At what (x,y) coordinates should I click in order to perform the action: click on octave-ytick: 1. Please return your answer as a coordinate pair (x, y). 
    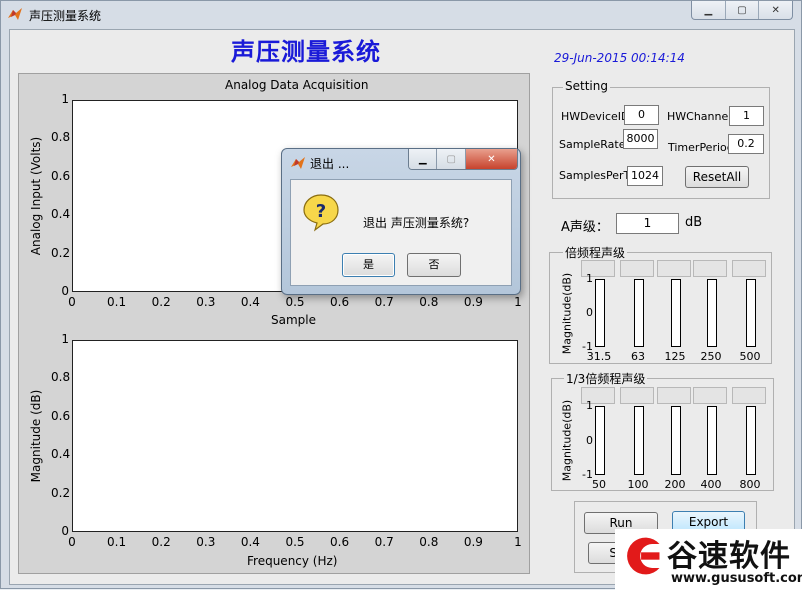
    Looking at the image, I should click on (589, 278).